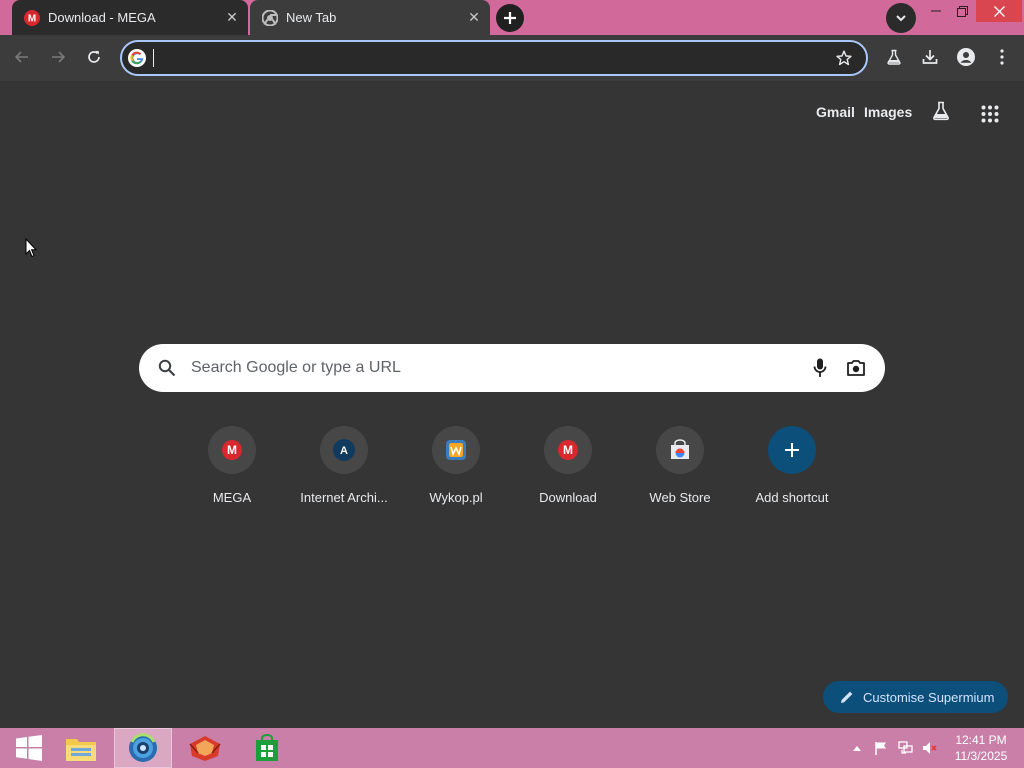  What do you see at coordinates (835, 112) in the screenshot?
I see `gmail-link: Gmail` at bounding box center [835, 112].